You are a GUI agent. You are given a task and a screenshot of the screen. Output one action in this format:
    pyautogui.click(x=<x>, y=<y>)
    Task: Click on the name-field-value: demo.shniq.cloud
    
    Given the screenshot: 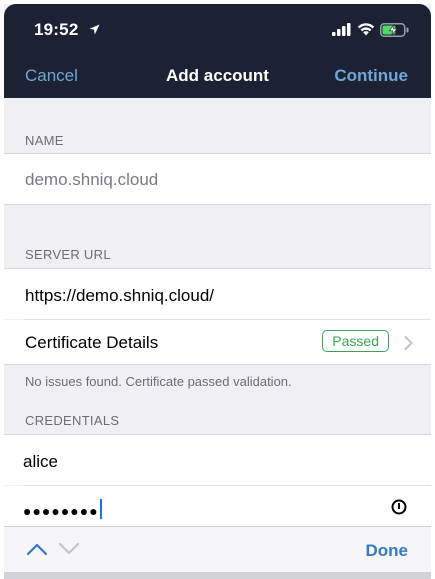 What is the action you would take?
    pyautogui.click(x=92, y=179)
    